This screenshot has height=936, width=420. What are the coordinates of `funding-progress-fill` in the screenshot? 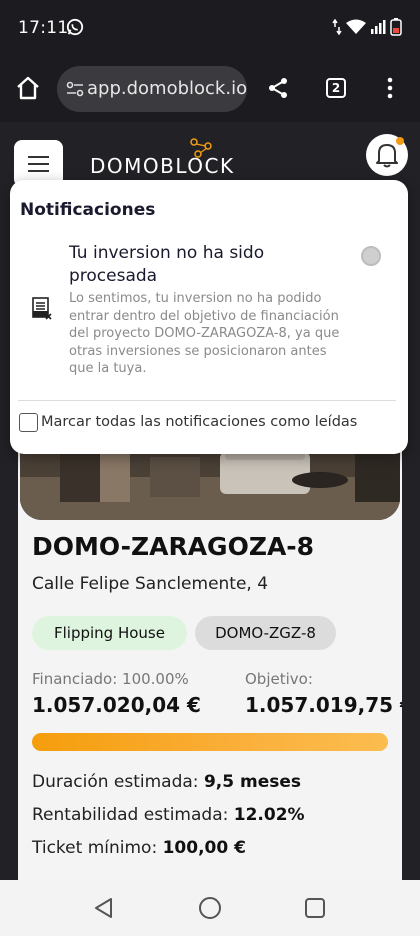 It's located at (210, 742).